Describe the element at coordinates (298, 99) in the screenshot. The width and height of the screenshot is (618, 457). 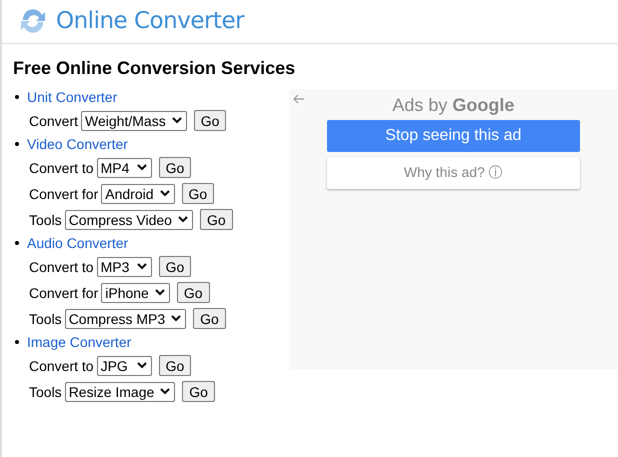
I see `back-arrow-icon` at that location.